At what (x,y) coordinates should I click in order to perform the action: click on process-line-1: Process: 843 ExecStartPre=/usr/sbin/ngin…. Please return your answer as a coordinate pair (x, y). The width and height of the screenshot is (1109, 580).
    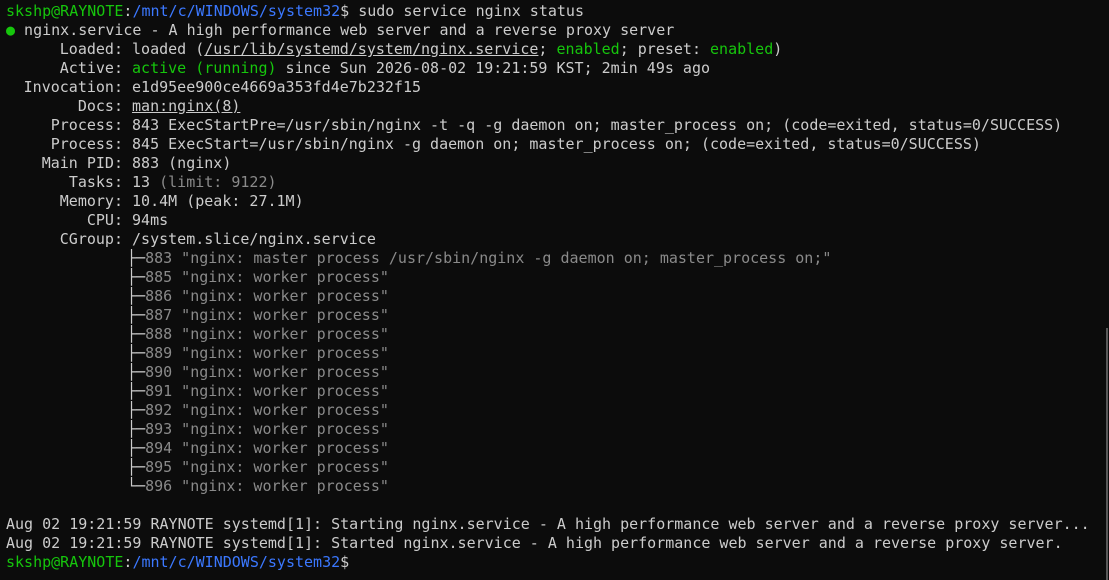
    Looking at the image, I should click on (557, 125).